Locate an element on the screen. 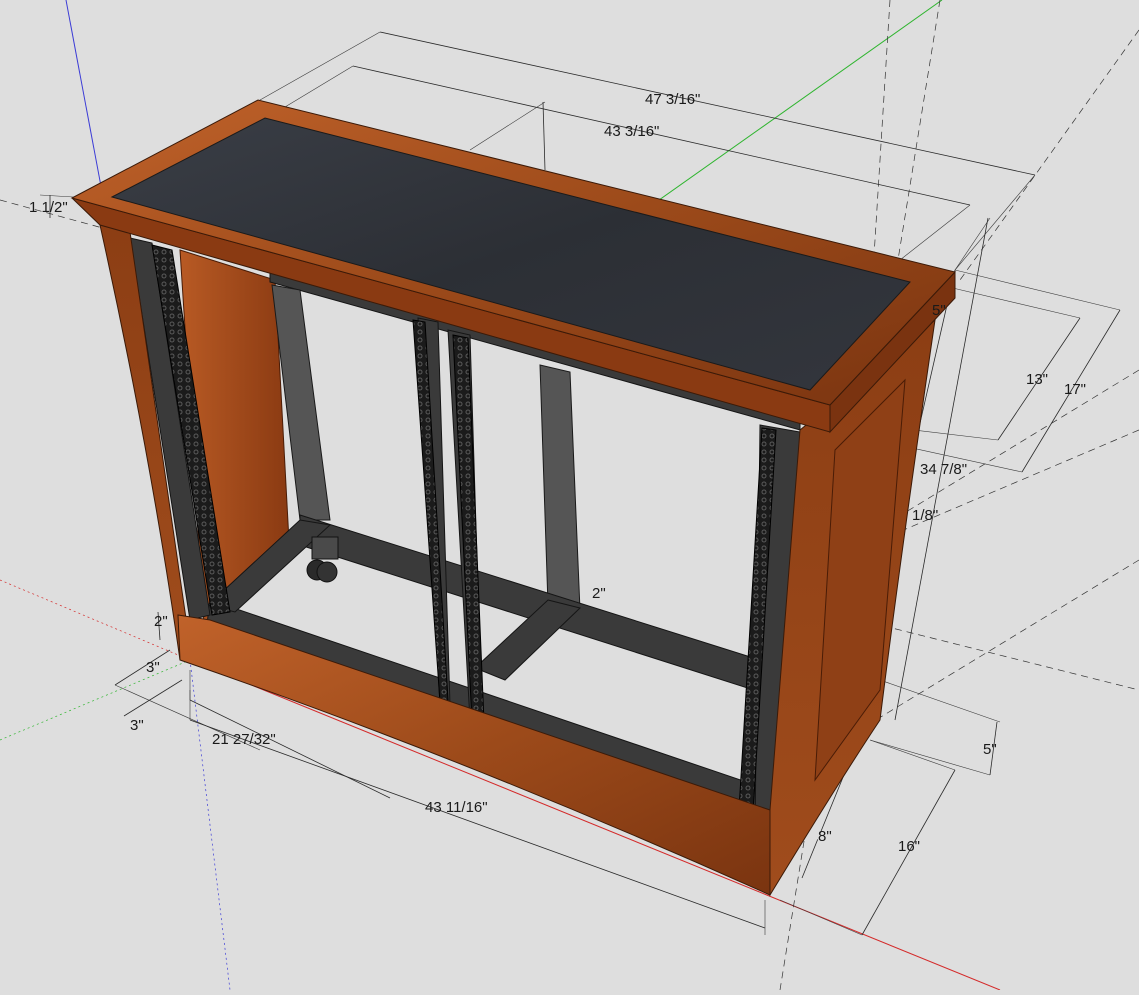 The height and width of the screenshot is (995, 1139). dim-base-2: 2" is located at coordinates (161, 621).